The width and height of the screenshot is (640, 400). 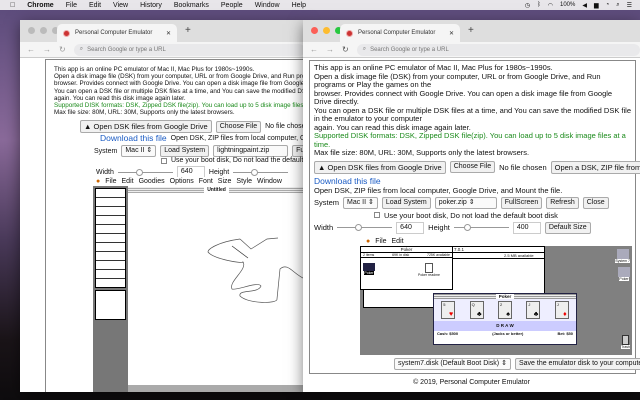 I want to click on disk-select: poker.zip ⇕, so click(x=465, y=202).